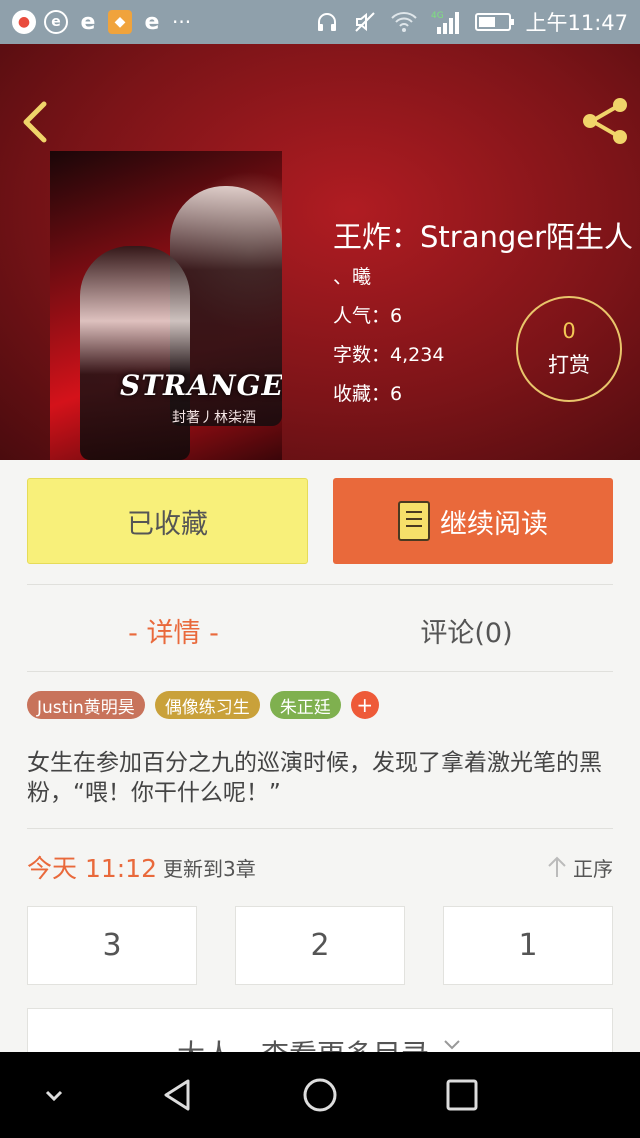 The width and height of the screenshot is (640, 1138). Describe the element at coordinates (605, 121) in the screenshot. I see `share-icon` at that location.